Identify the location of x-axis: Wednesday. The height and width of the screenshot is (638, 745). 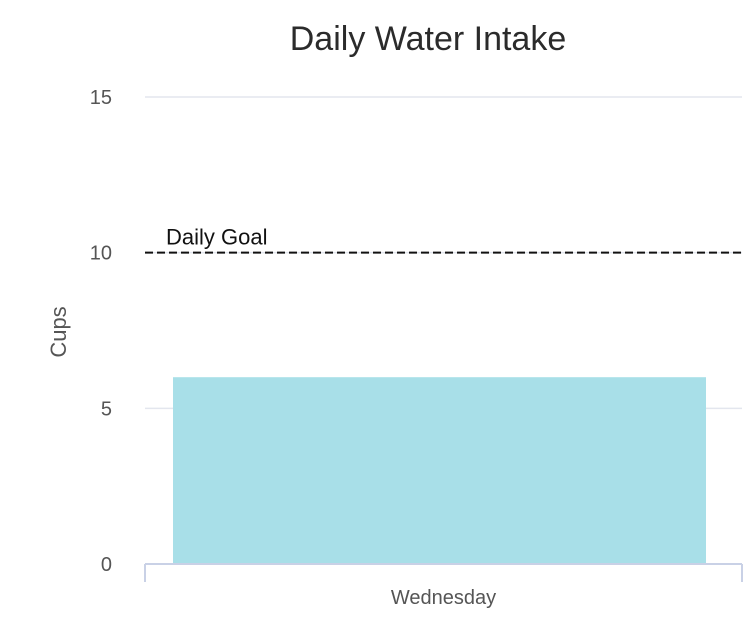
(443, 586).